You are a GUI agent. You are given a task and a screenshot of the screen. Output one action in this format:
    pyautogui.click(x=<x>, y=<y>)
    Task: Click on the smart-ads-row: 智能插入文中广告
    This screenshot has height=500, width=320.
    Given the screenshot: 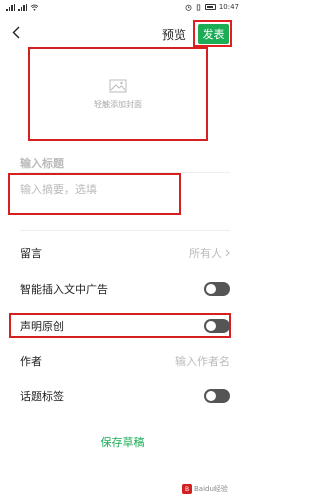 What is the action you would take?
    pyautogui.click(x=125, y=289)
    